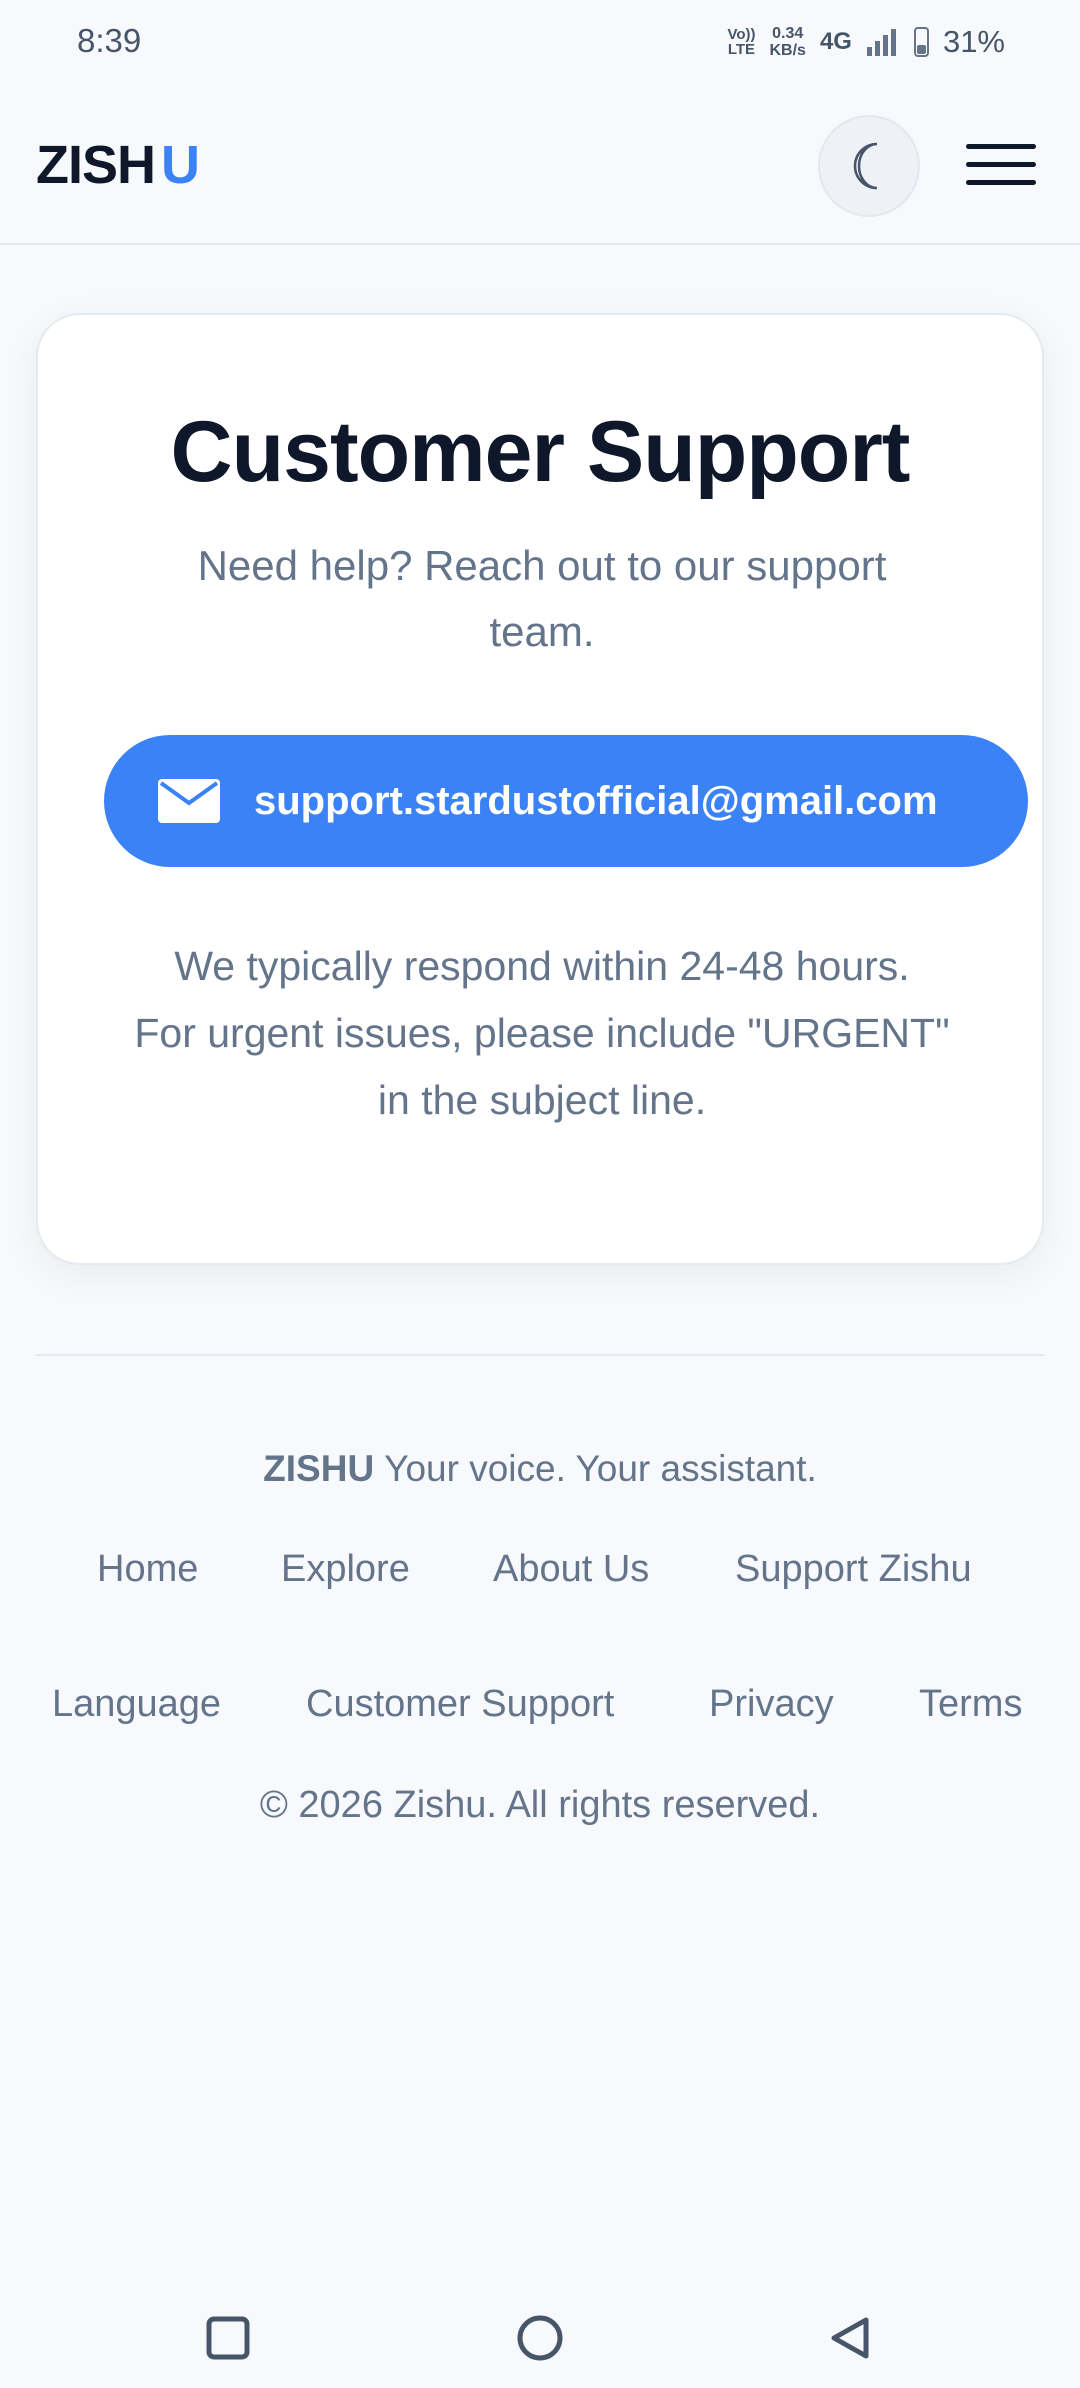 This screenshot has height=2388, width=1080. What do you see at coordinates (542, 966) in the screenshot?
I see `note-line: We typically respond within 24-48 hours.` at bounding box center [542, 966].